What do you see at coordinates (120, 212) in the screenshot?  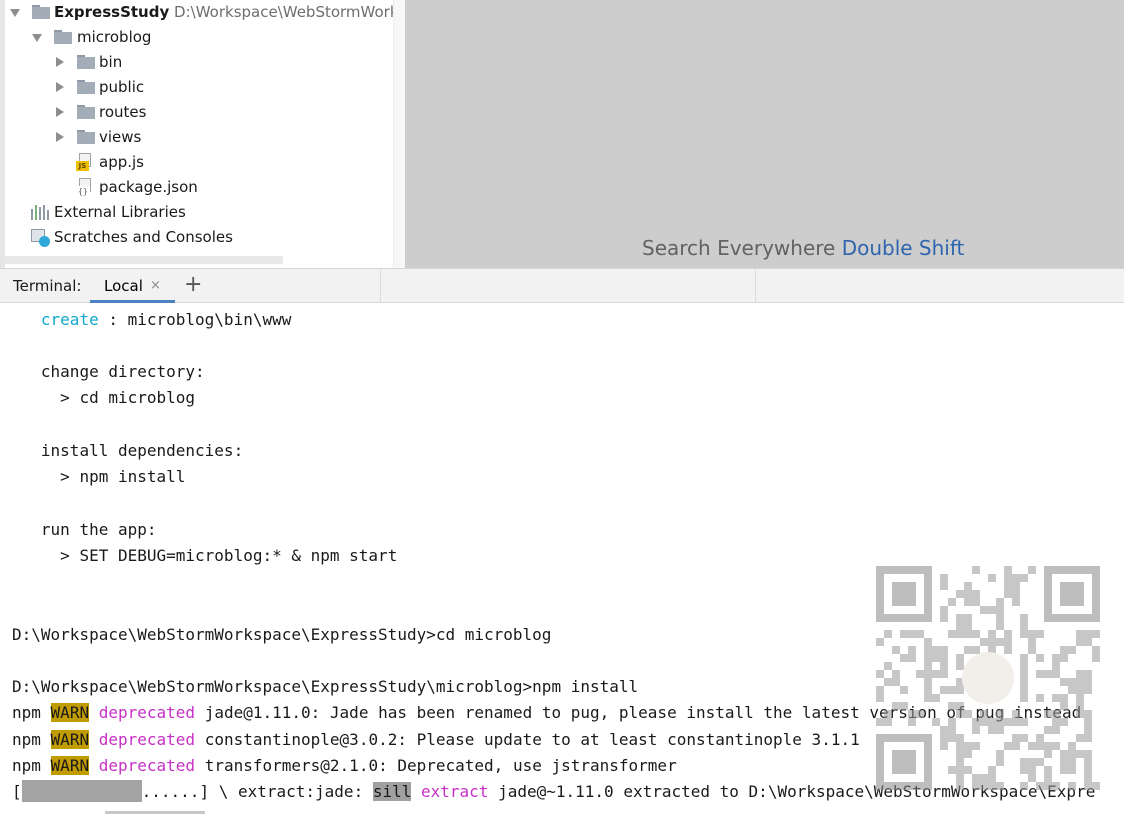 I see `tree-item-label: External Libraries` at bounding box center [120, 212].